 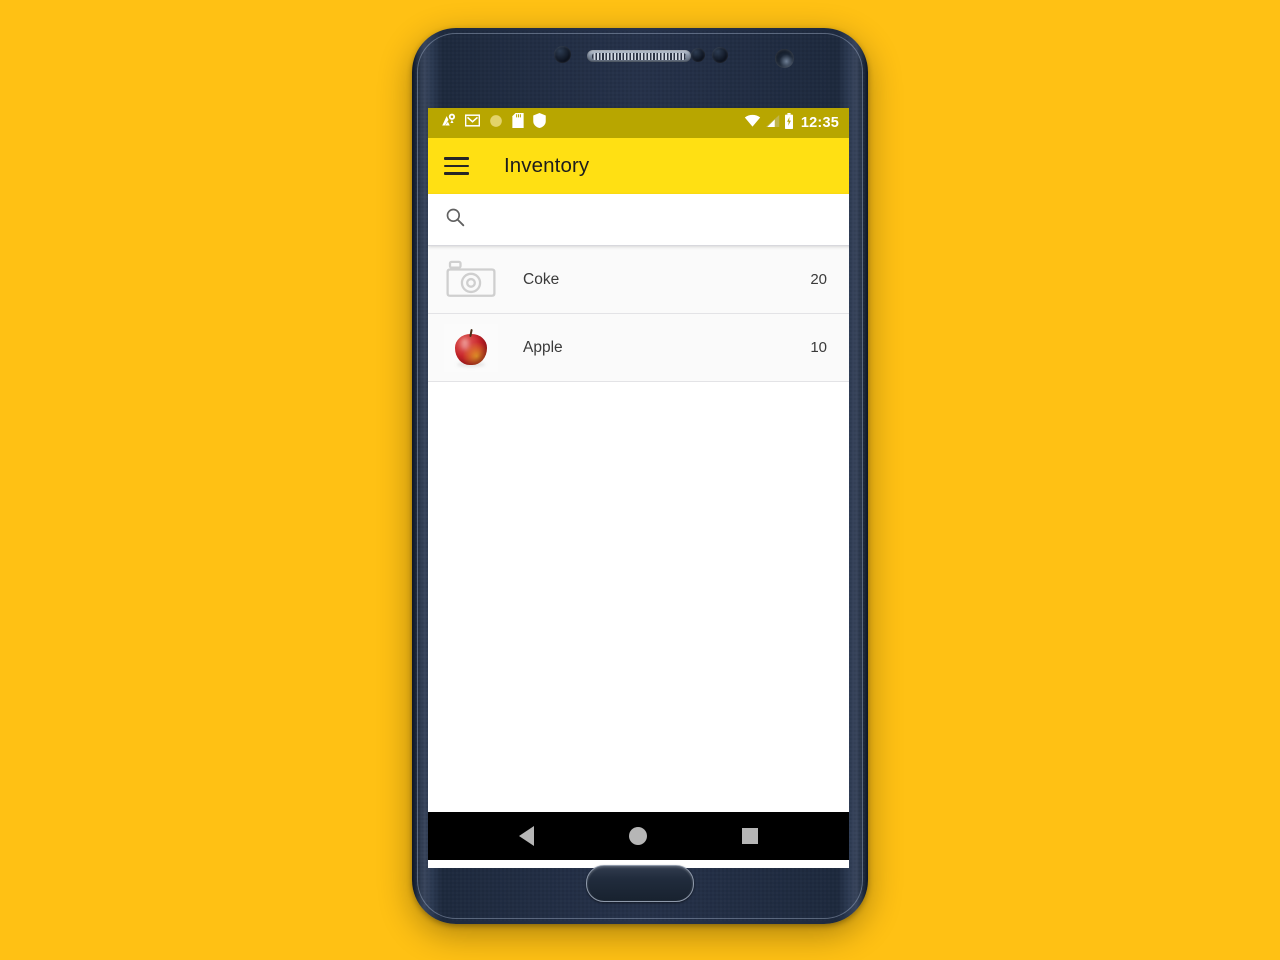 I want to click on apple-highlight, so click(x=465, y=343).